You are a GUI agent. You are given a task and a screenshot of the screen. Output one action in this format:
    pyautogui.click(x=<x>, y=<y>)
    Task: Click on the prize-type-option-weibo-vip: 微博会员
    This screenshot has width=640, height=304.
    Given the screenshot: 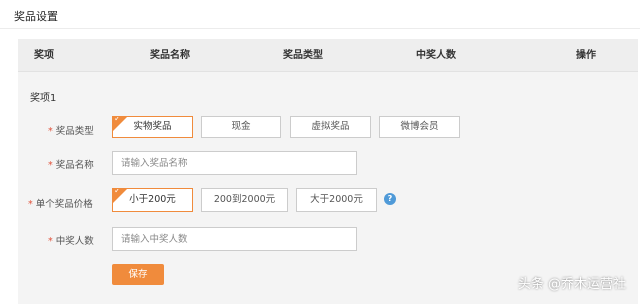 What is the action you would take?
    pyautogui.click(x=419, y=127)
    